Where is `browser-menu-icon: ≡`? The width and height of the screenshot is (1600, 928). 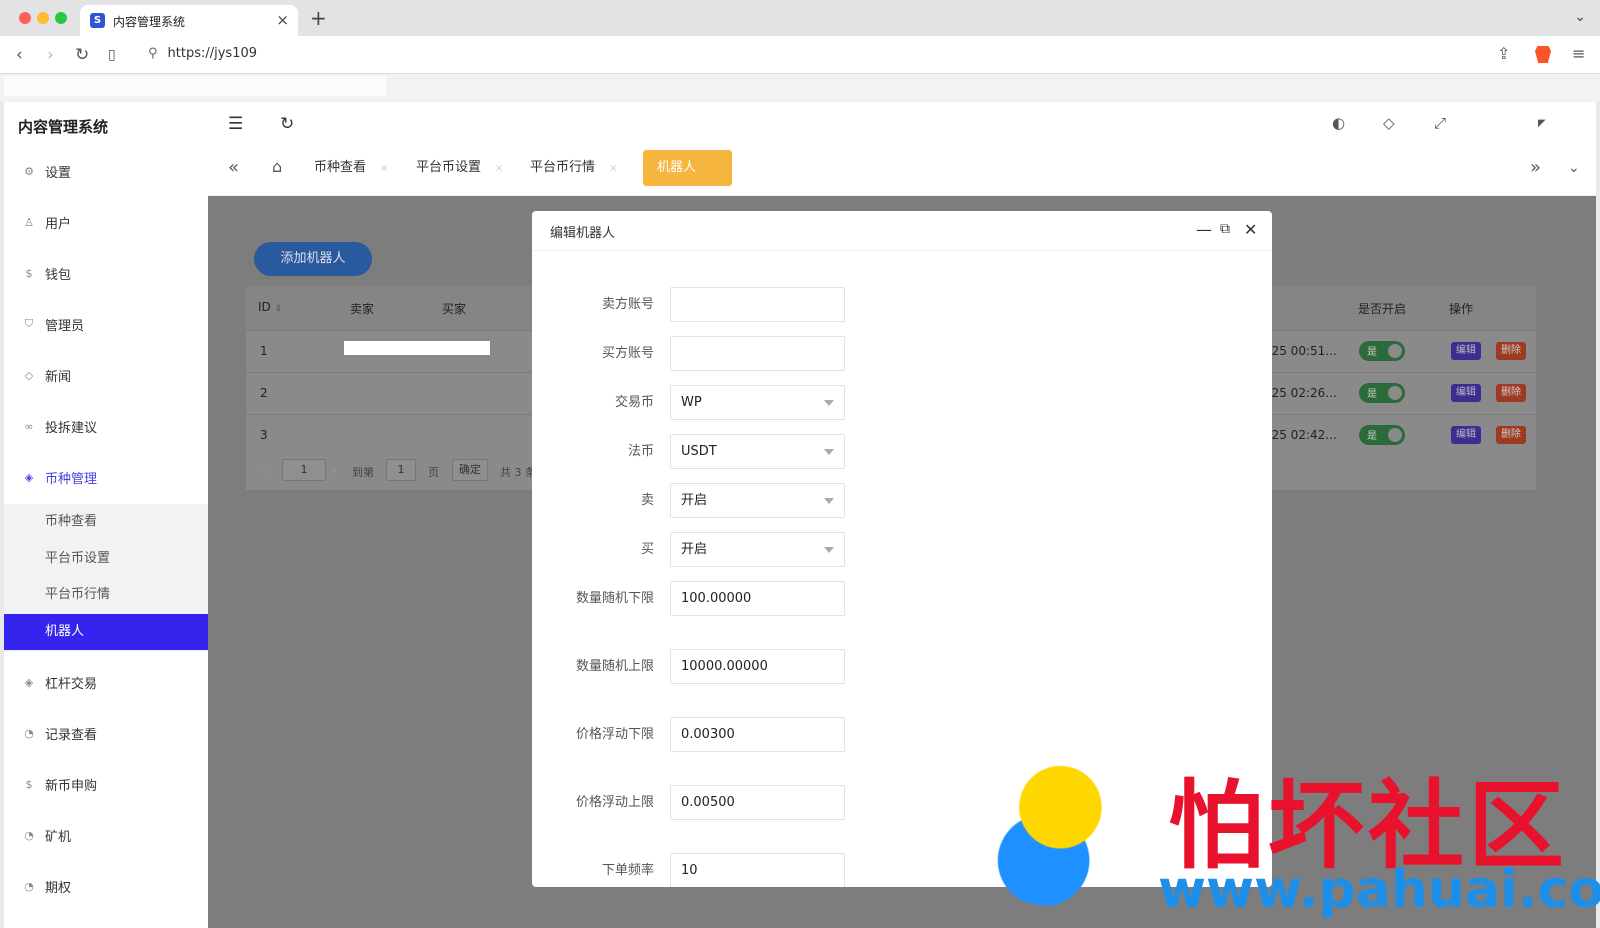
browser-menu-icon: ≡ is located at coordinates (1578, 53).